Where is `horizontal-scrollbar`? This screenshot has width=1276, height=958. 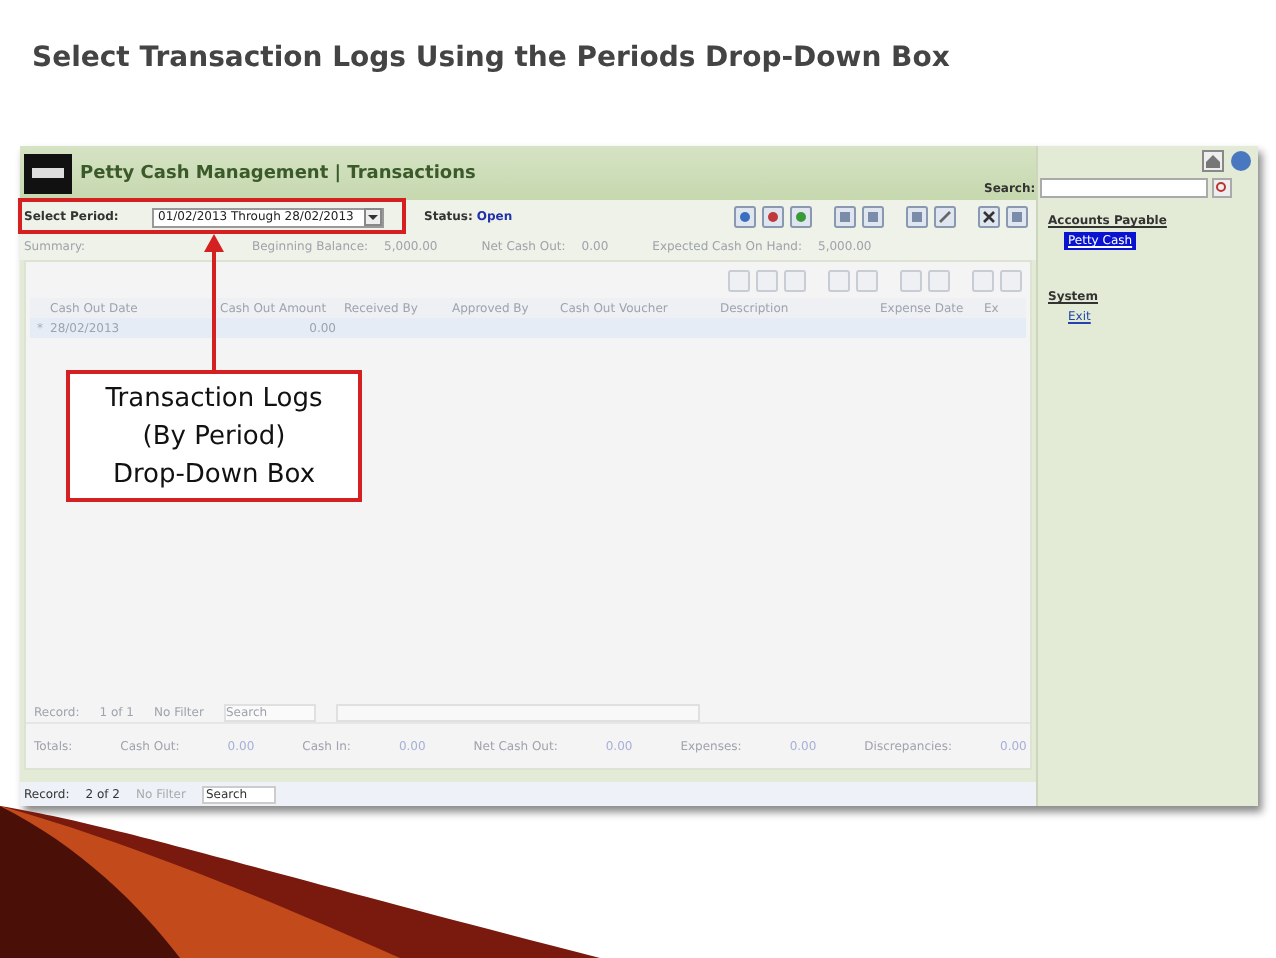 horizontal-scrollbar is located at coordinates (517, 712).